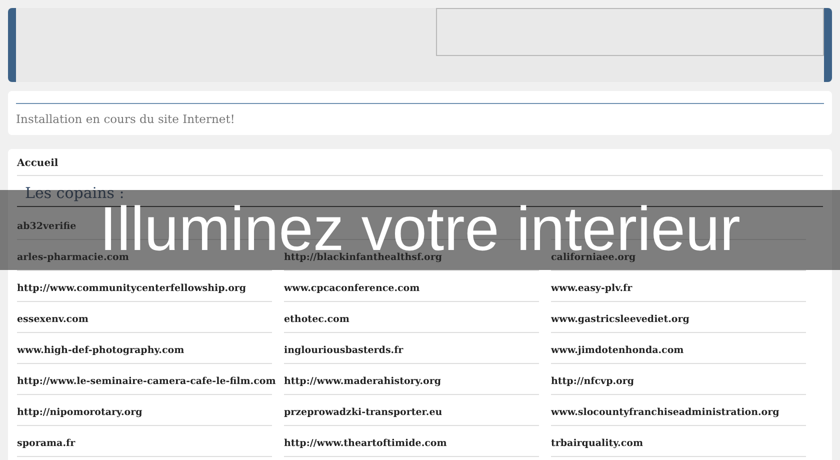 The height and width of the screenshot is (460, 840). Describe the element at coordinates (617, 350) in the screenshot. I see `friend-link: www.jimdotenhonda.com` at that location.